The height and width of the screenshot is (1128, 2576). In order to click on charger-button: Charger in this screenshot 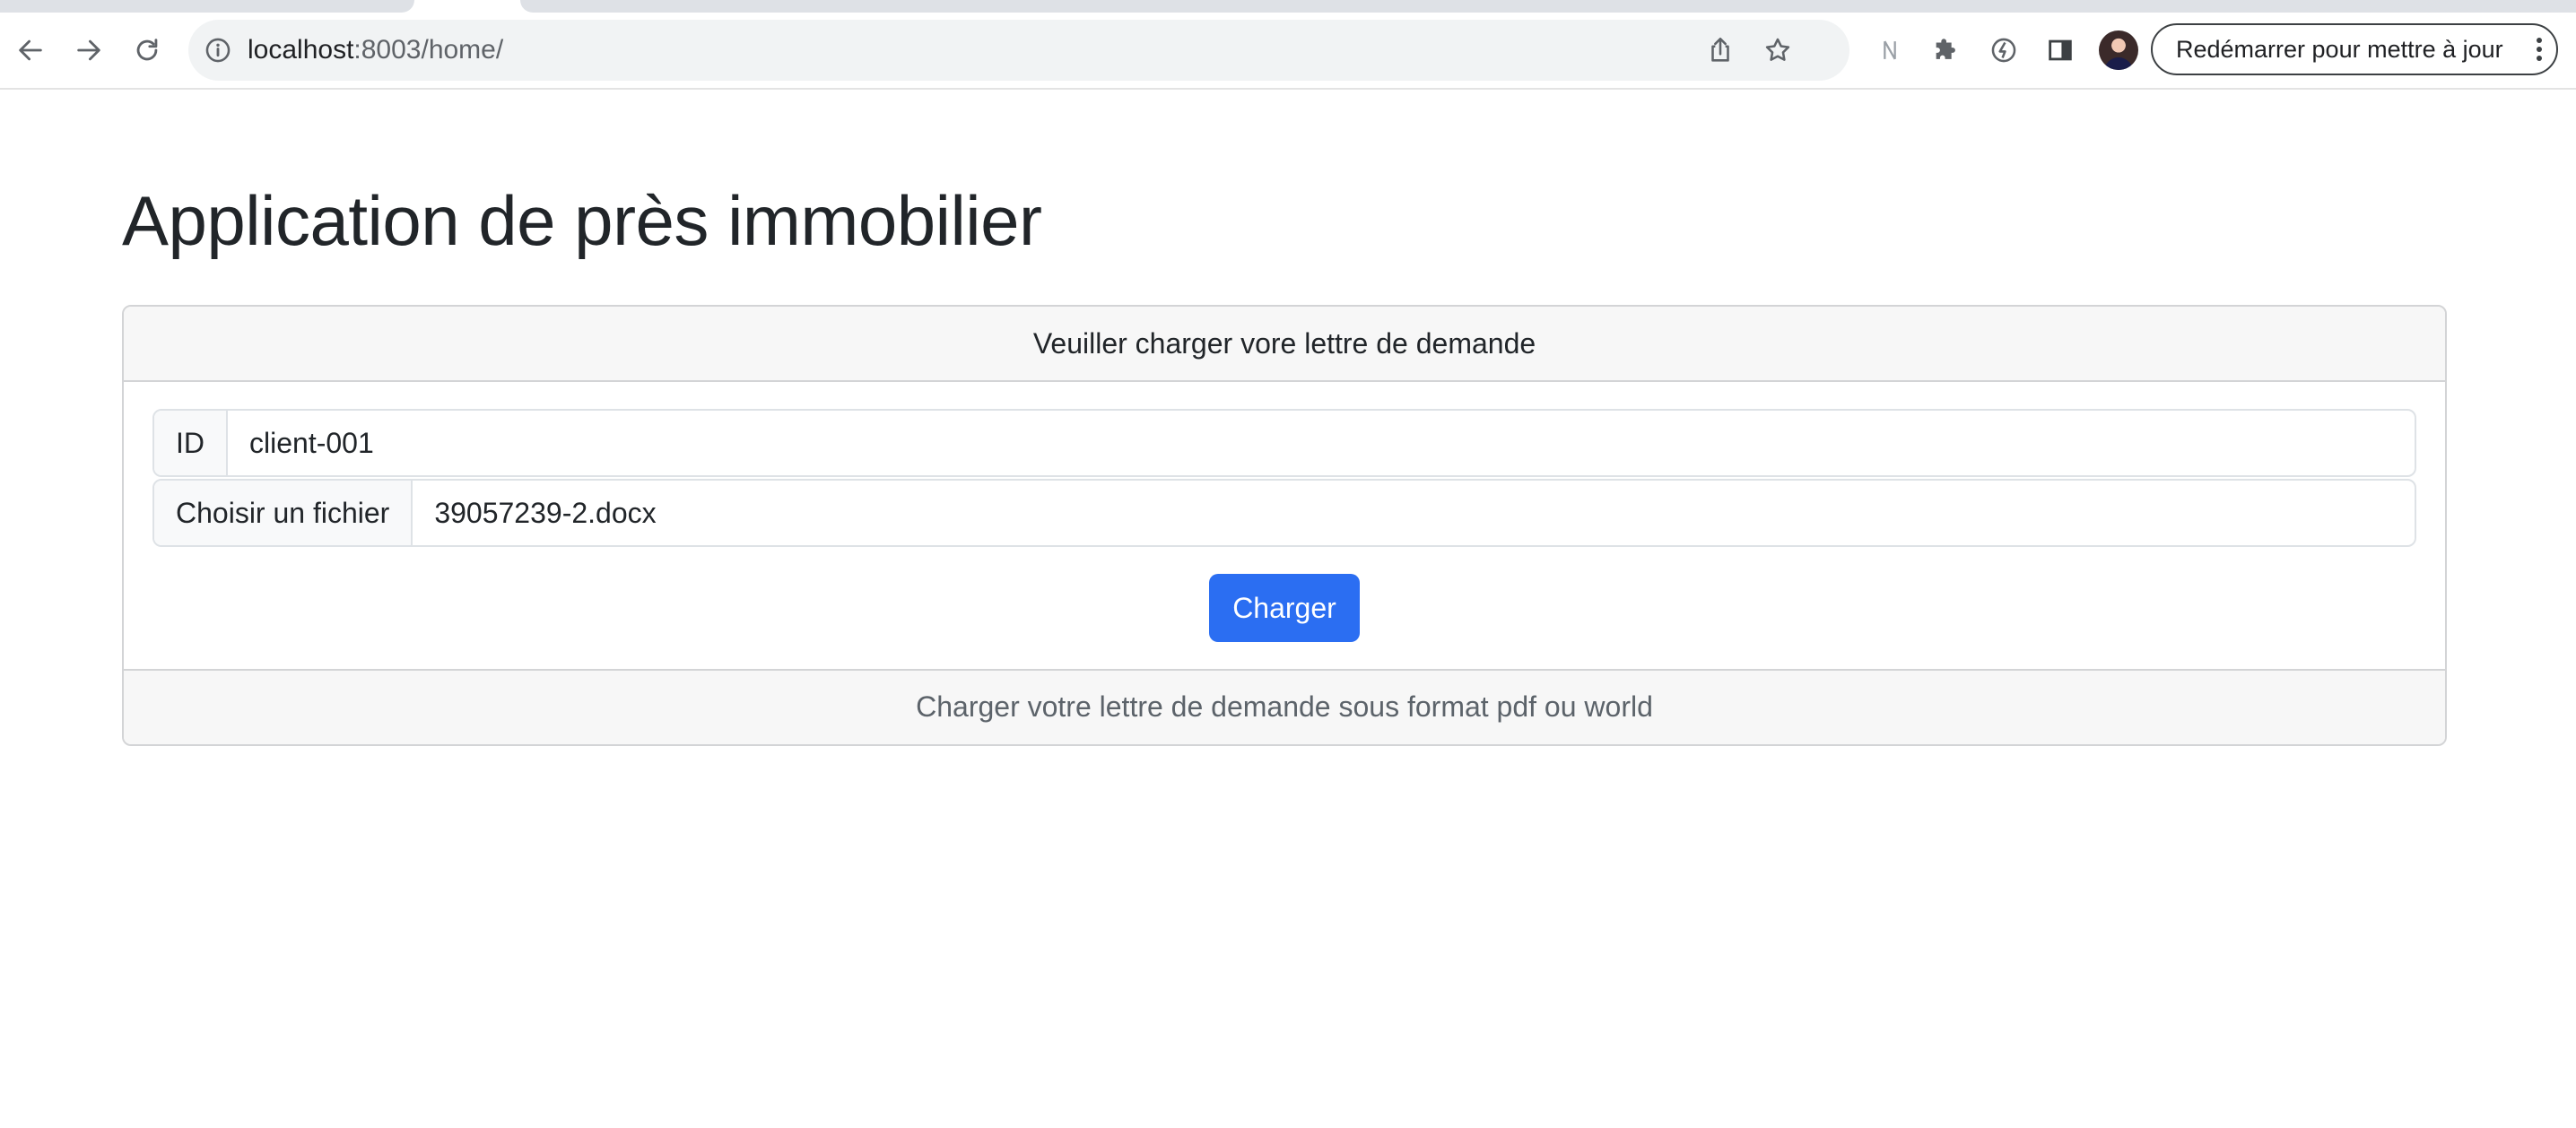, I will do `click(1284, 608)`.